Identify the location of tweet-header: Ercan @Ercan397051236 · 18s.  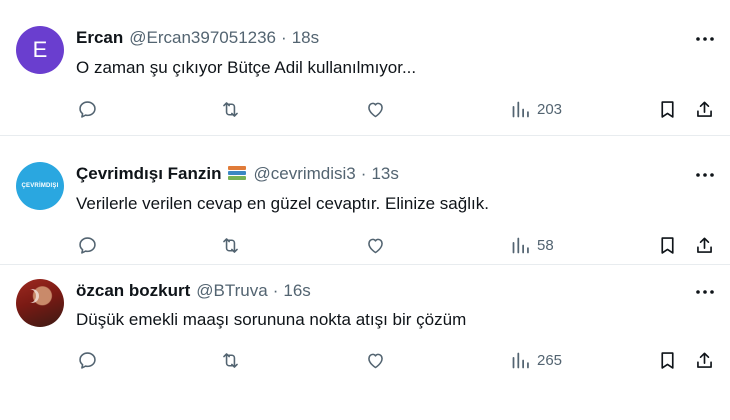
(197, 38).